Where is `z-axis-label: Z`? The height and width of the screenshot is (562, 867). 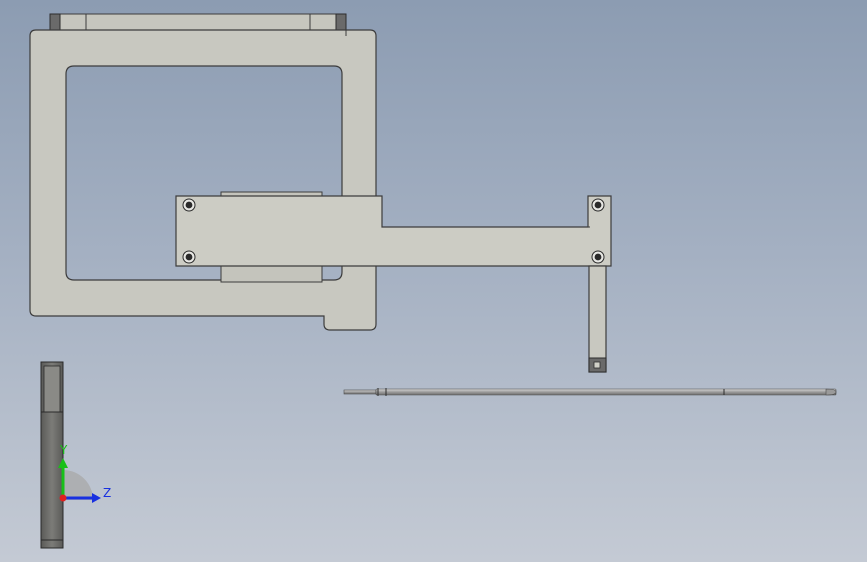 z-axis-label: Z is located at coordinates (107, 493).